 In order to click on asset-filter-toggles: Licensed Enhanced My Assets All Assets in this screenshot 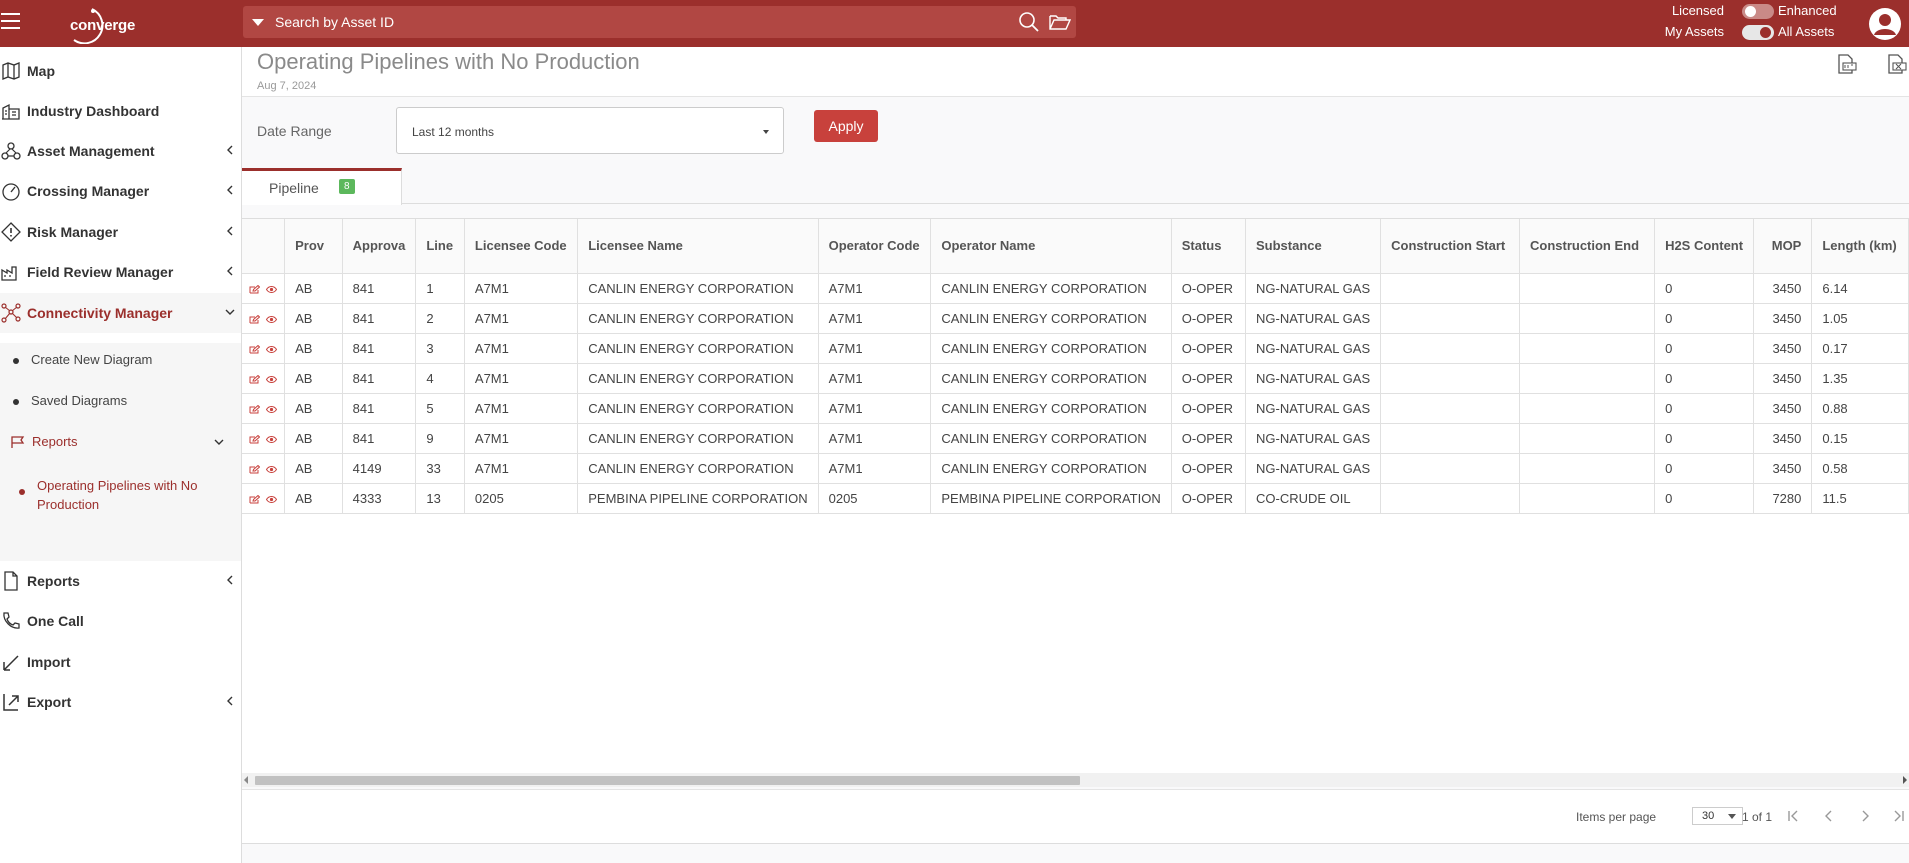, I will do `click(1760, 23)`.